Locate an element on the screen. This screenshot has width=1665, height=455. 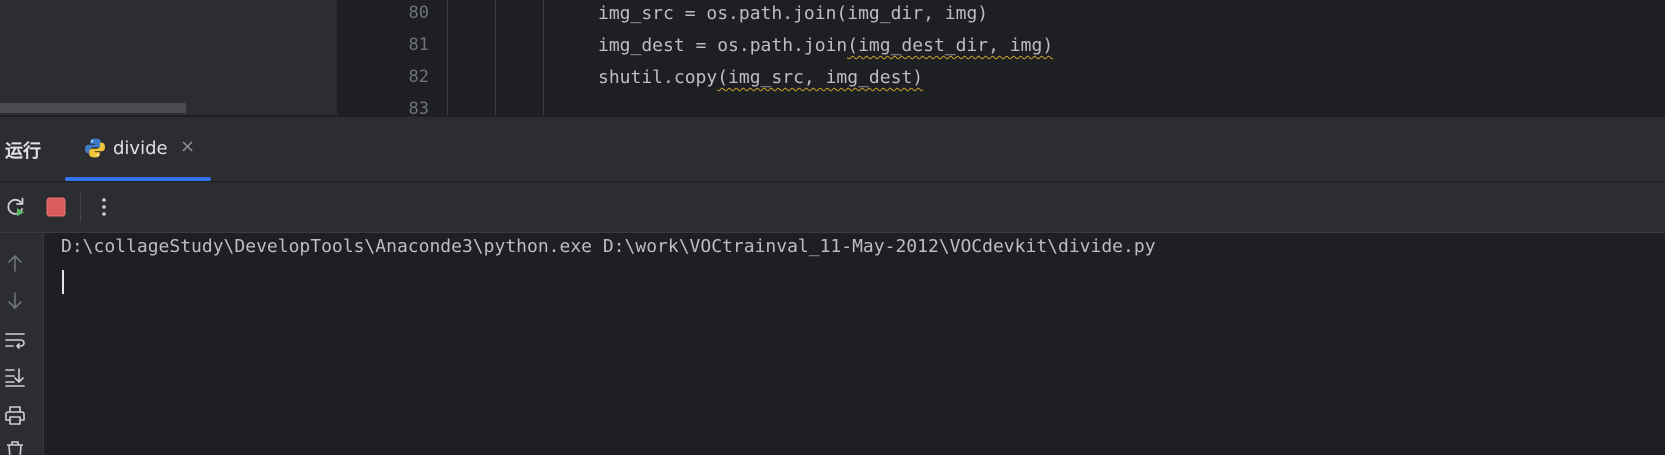
console-input-caret is located at coordinates (63, 282).